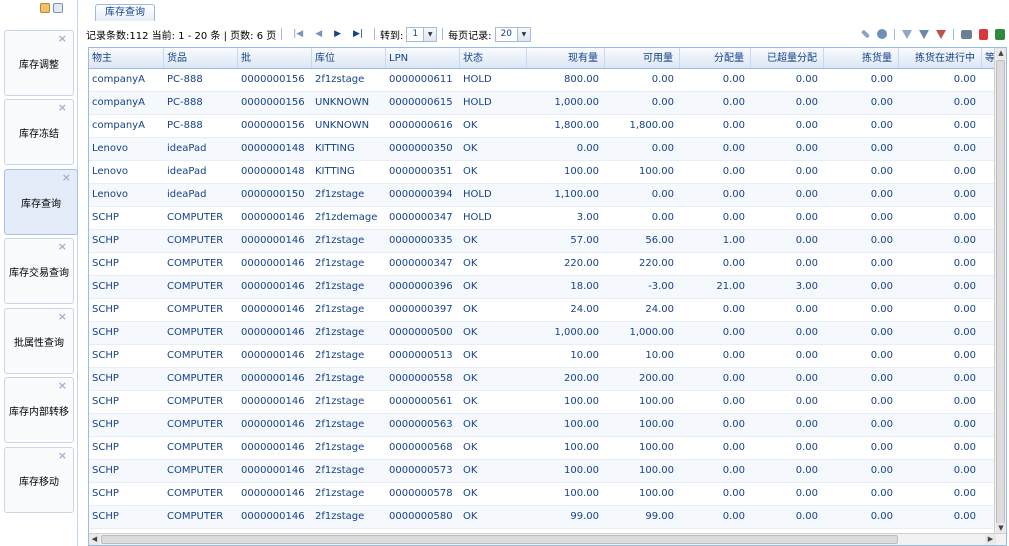 This screenshot has height=546, width=1009. I want to click on next-page-icon: ▶, so click(337, 34).